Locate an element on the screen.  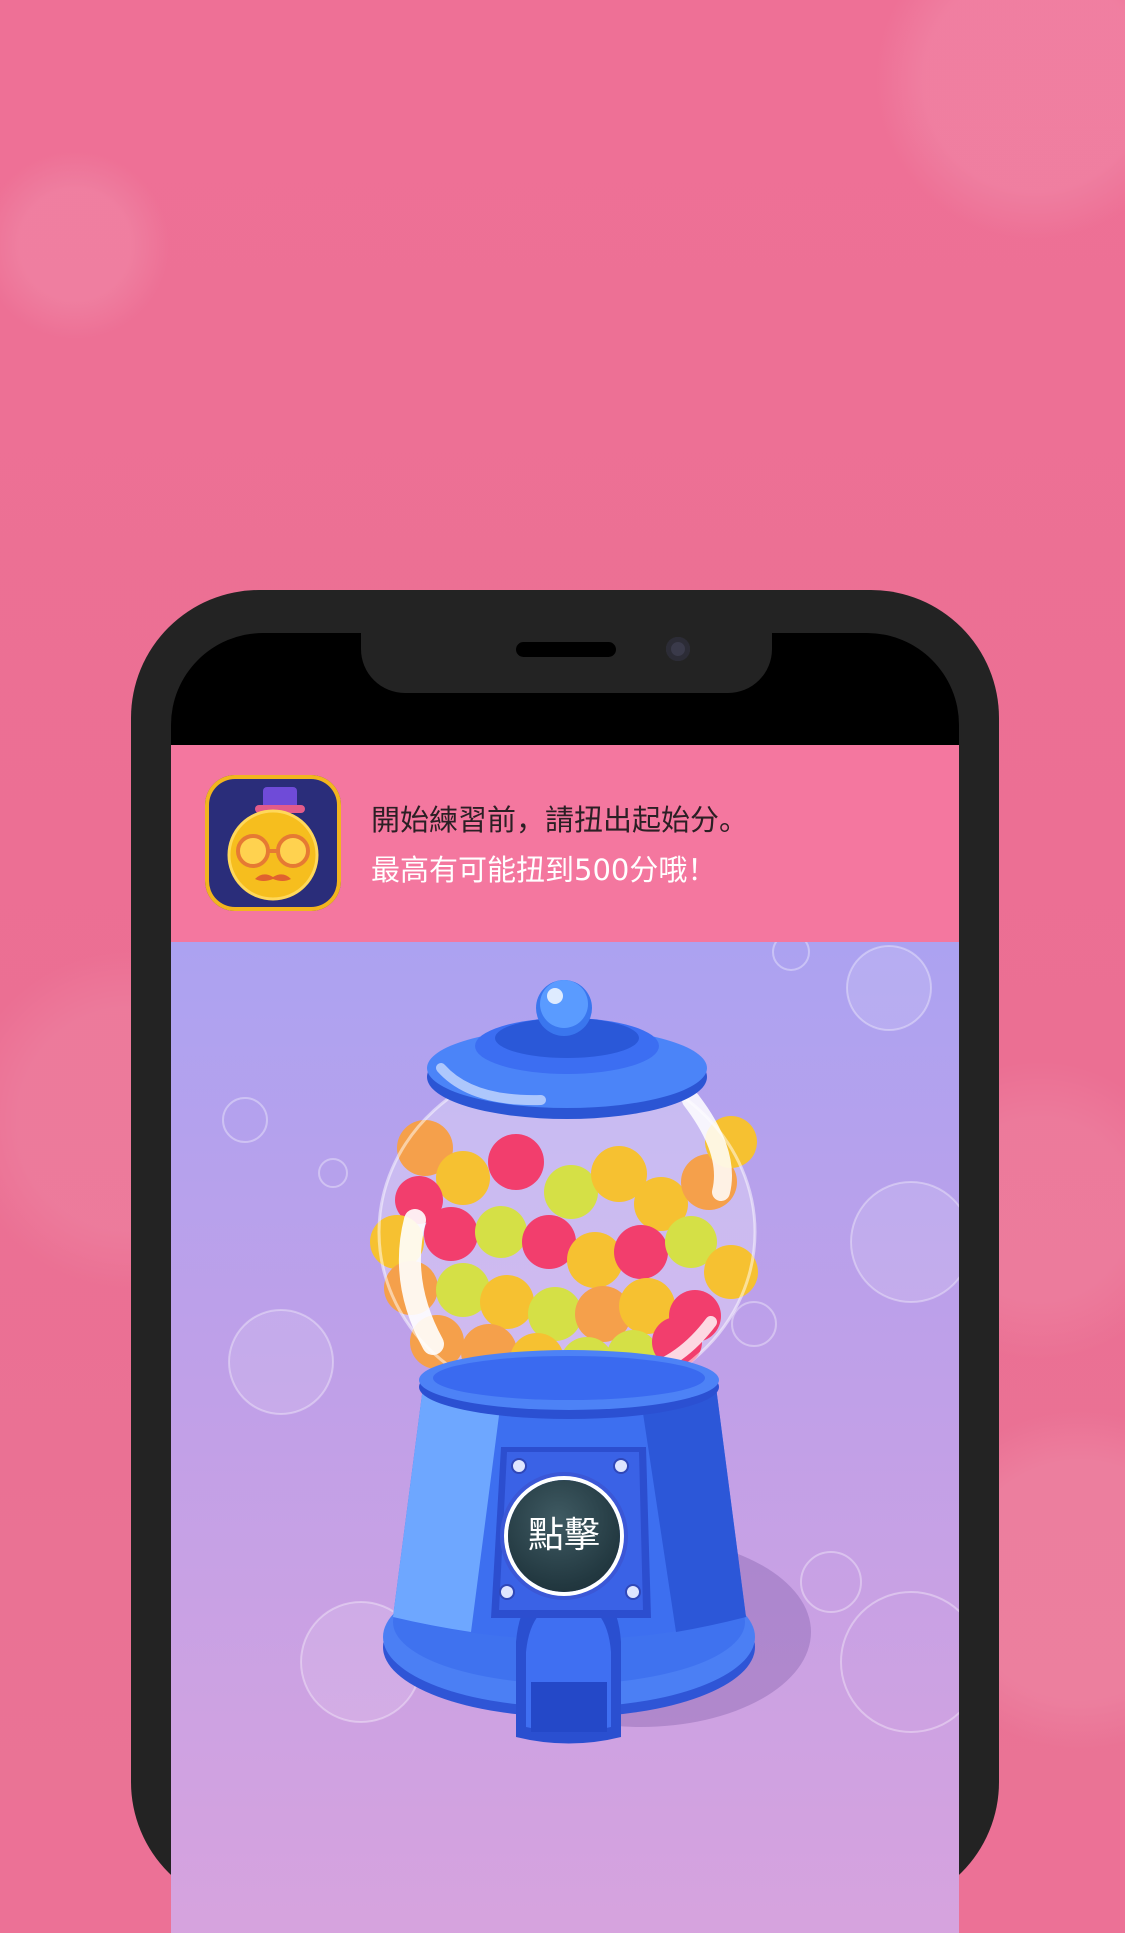
message-line-2: 最高有可能扭到500分哦！ is located at coordinates (544, 870).